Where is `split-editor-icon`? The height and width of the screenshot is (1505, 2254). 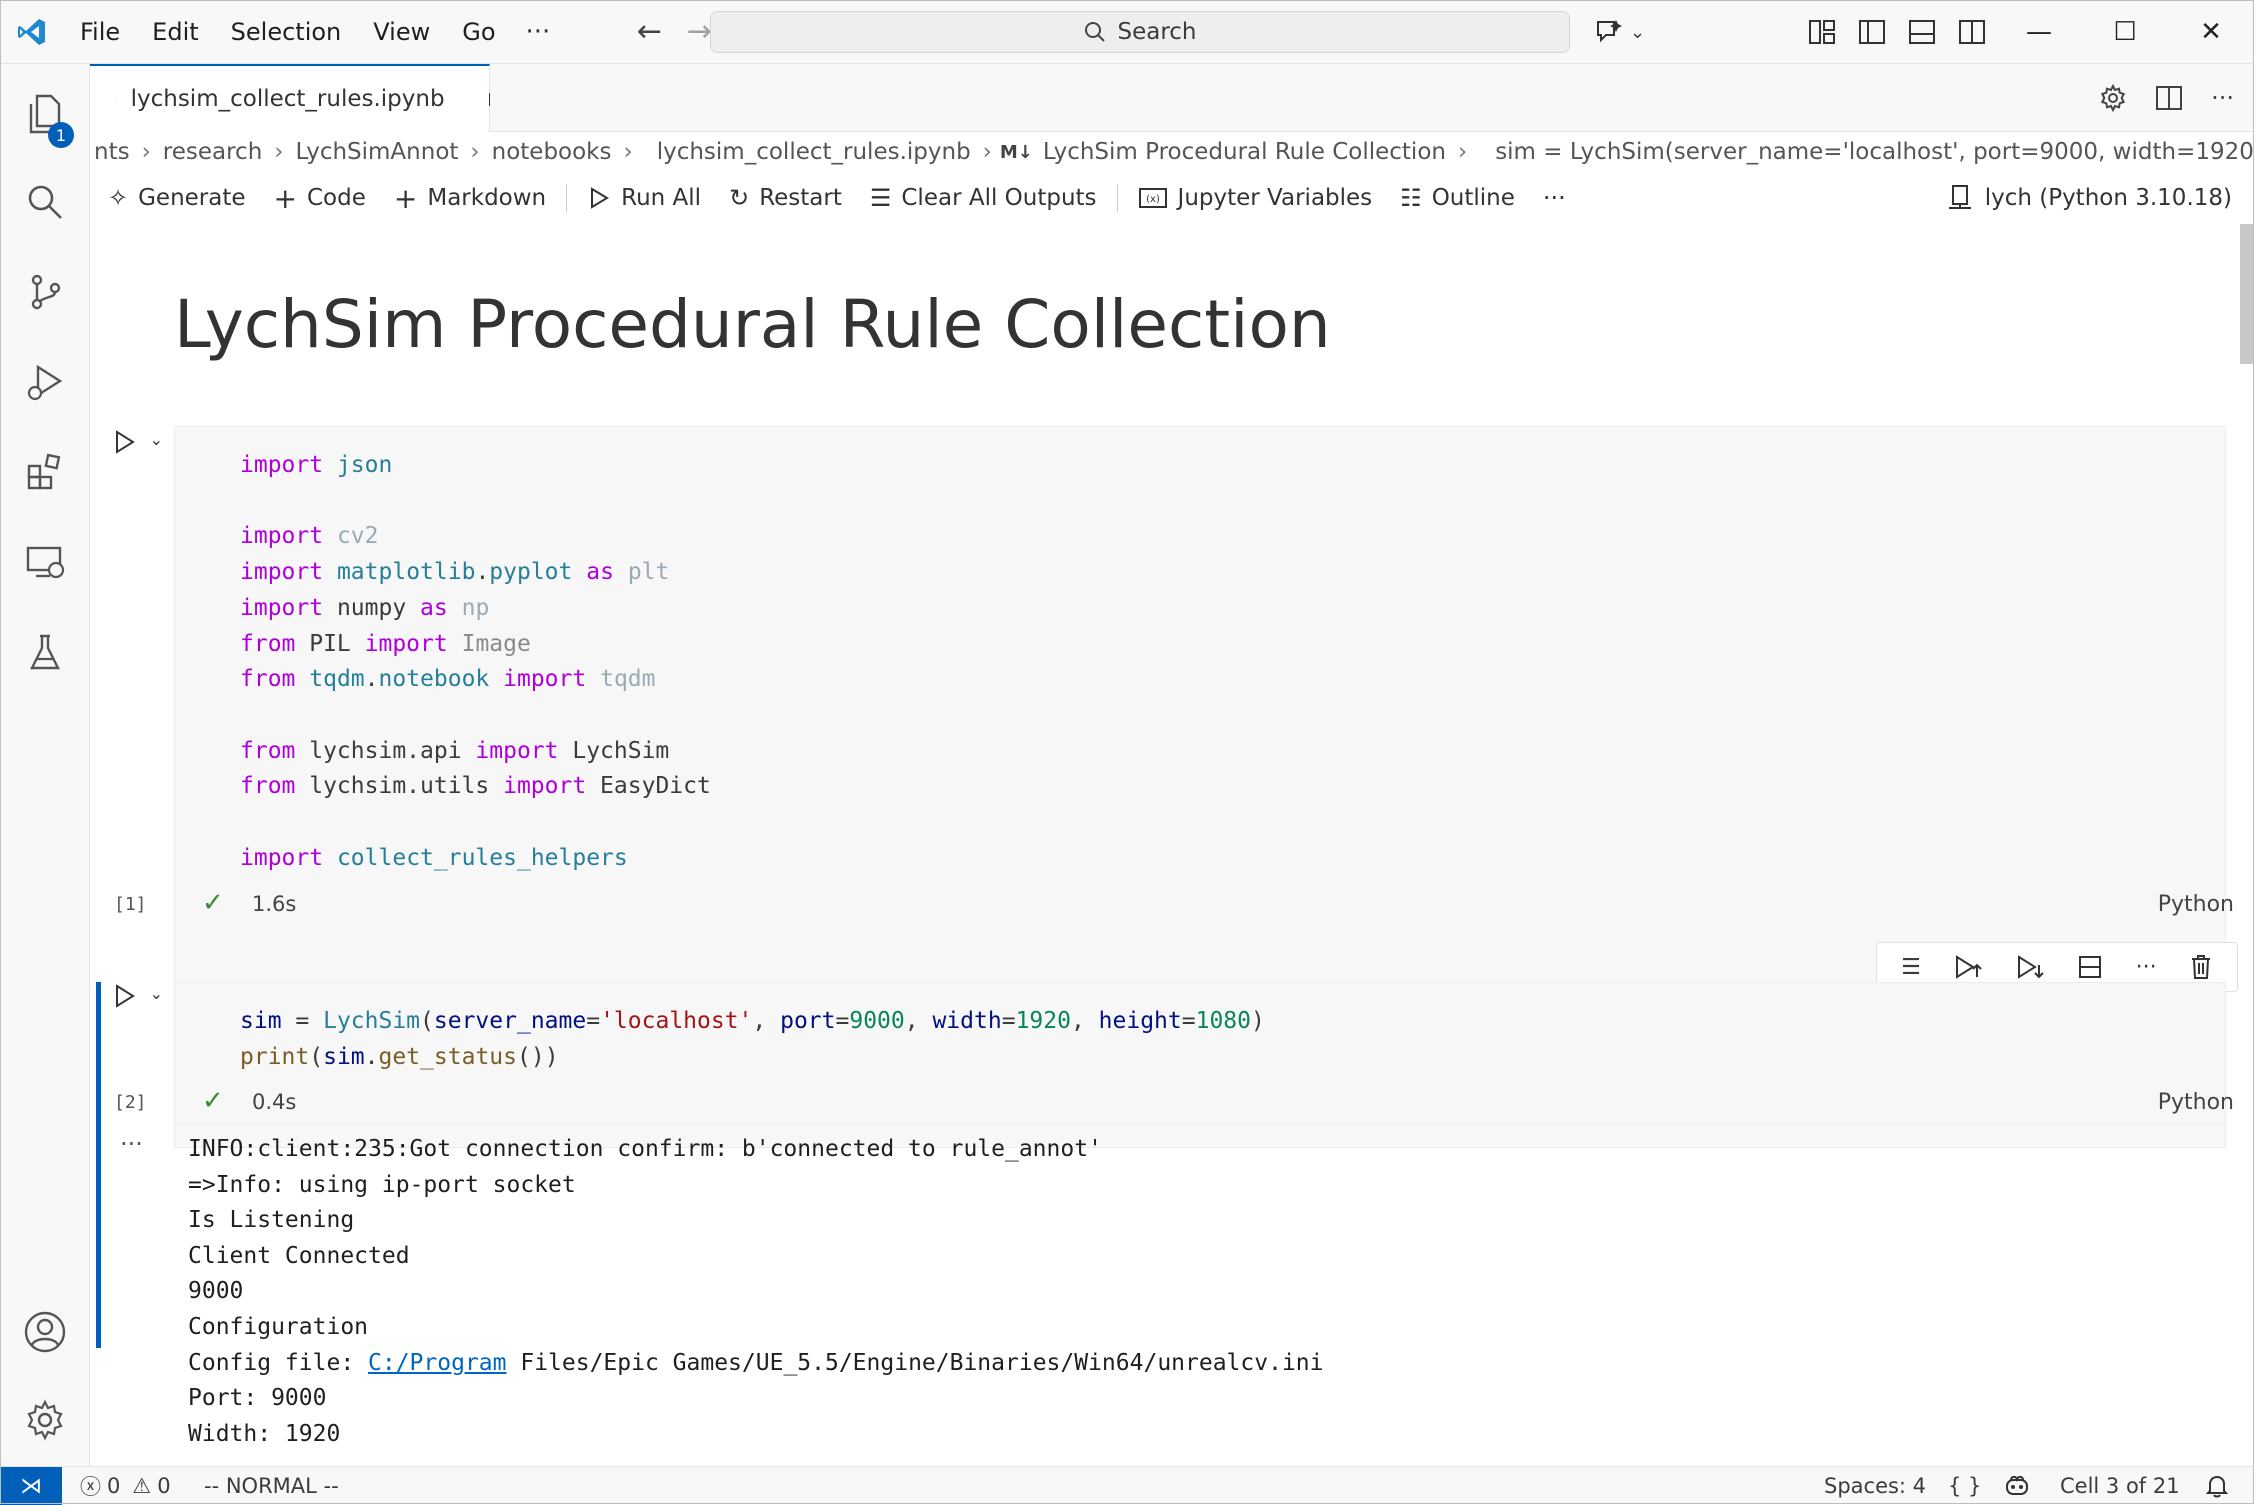 split-editor-icon is located at coordinates (2169, 98).